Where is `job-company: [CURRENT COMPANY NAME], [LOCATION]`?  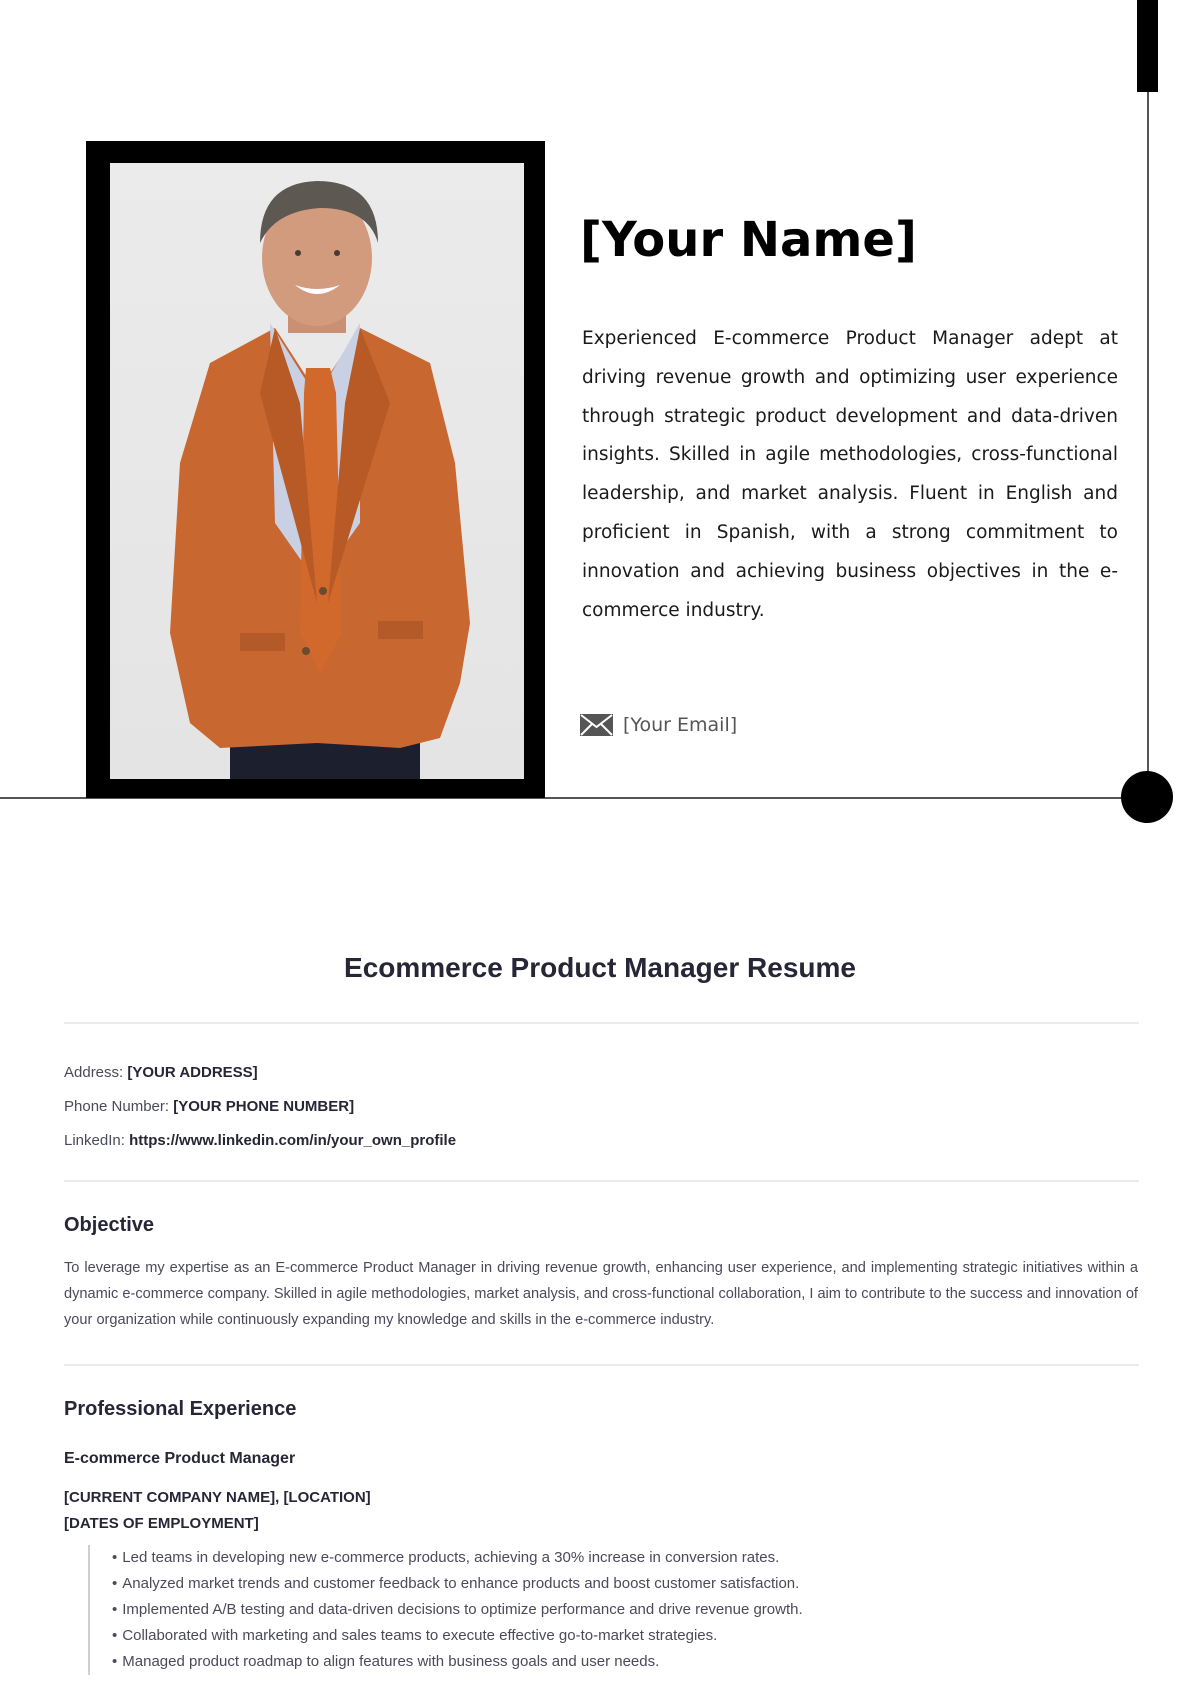
job-company: [CURRENT COMPANY NAME], [LOCATION] is located at coordinates (217, 1497).